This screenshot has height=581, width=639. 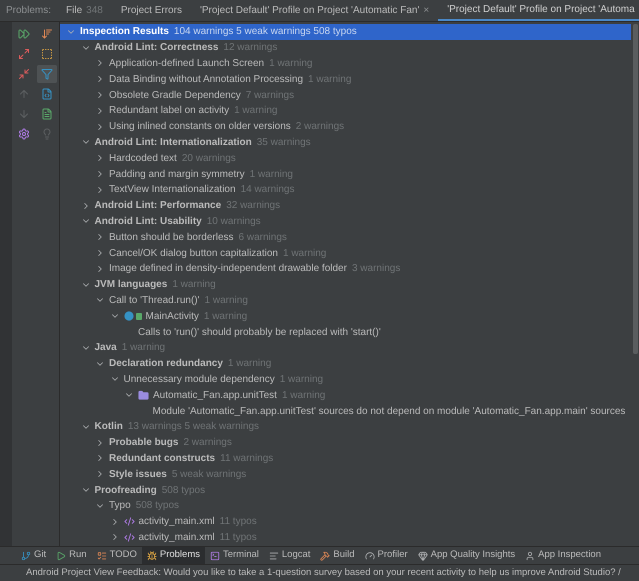 I want to click on problem-message: Calls to 'run()' should probably be replaced with 'start()', so click(x=345, y=332).